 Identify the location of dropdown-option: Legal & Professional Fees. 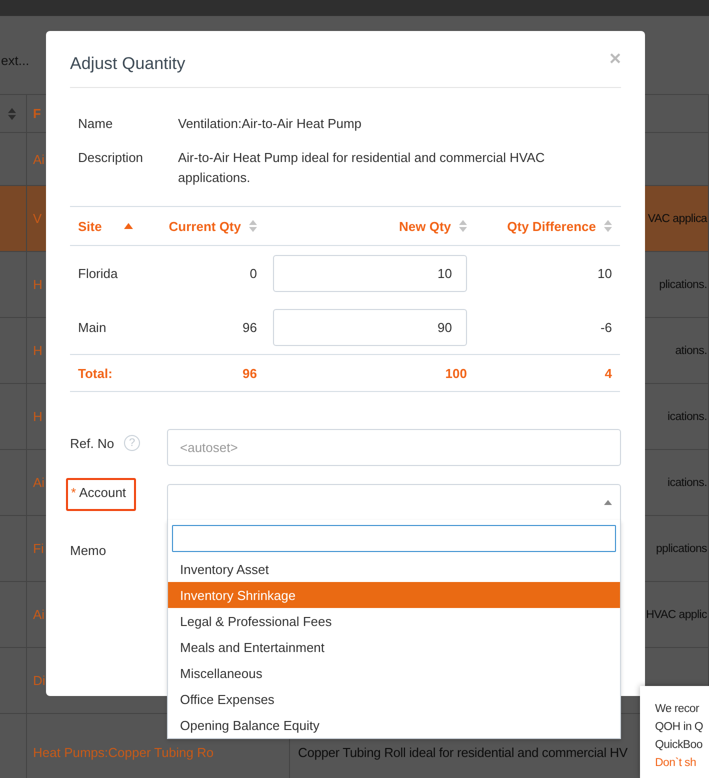
(394, 621).